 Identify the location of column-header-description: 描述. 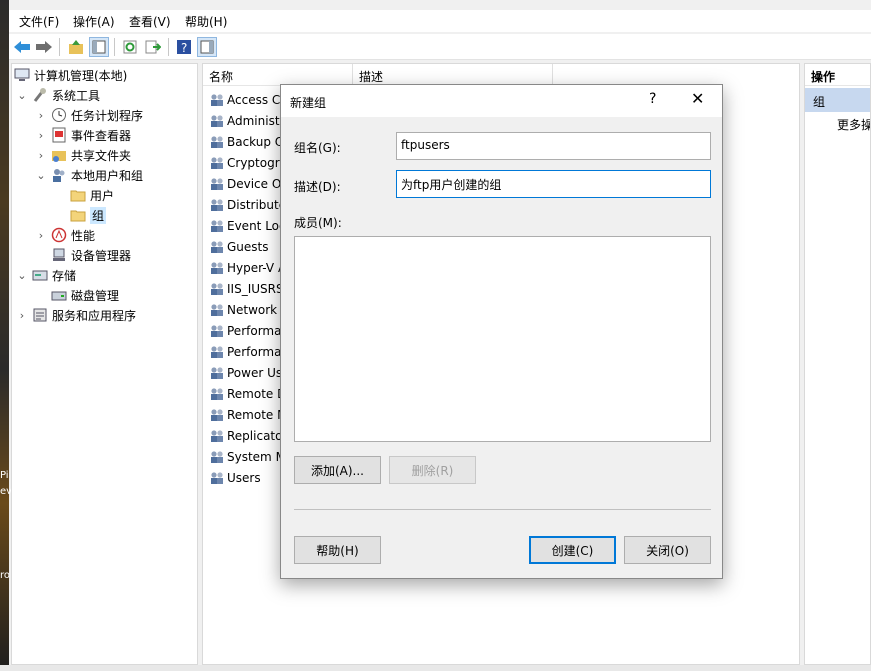
(453, 75).